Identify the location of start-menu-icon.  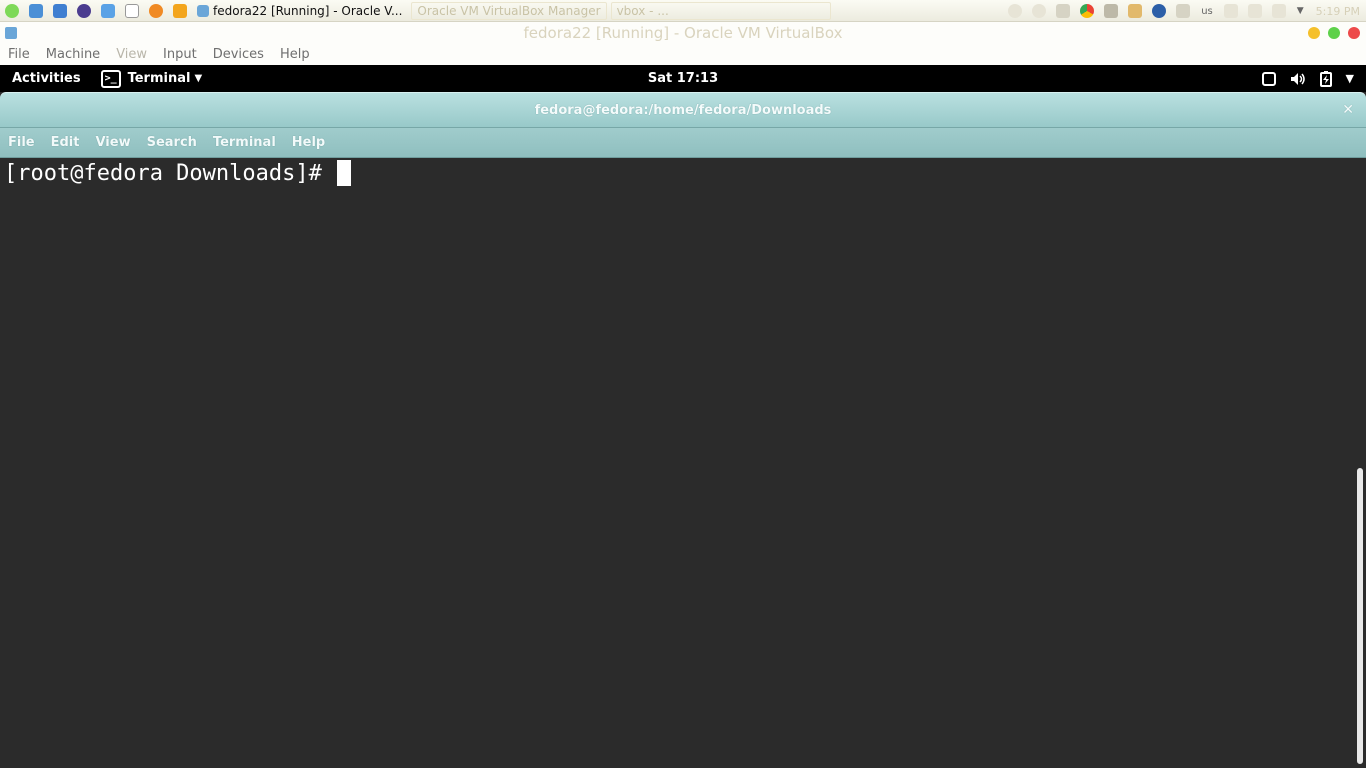
(12, 10).